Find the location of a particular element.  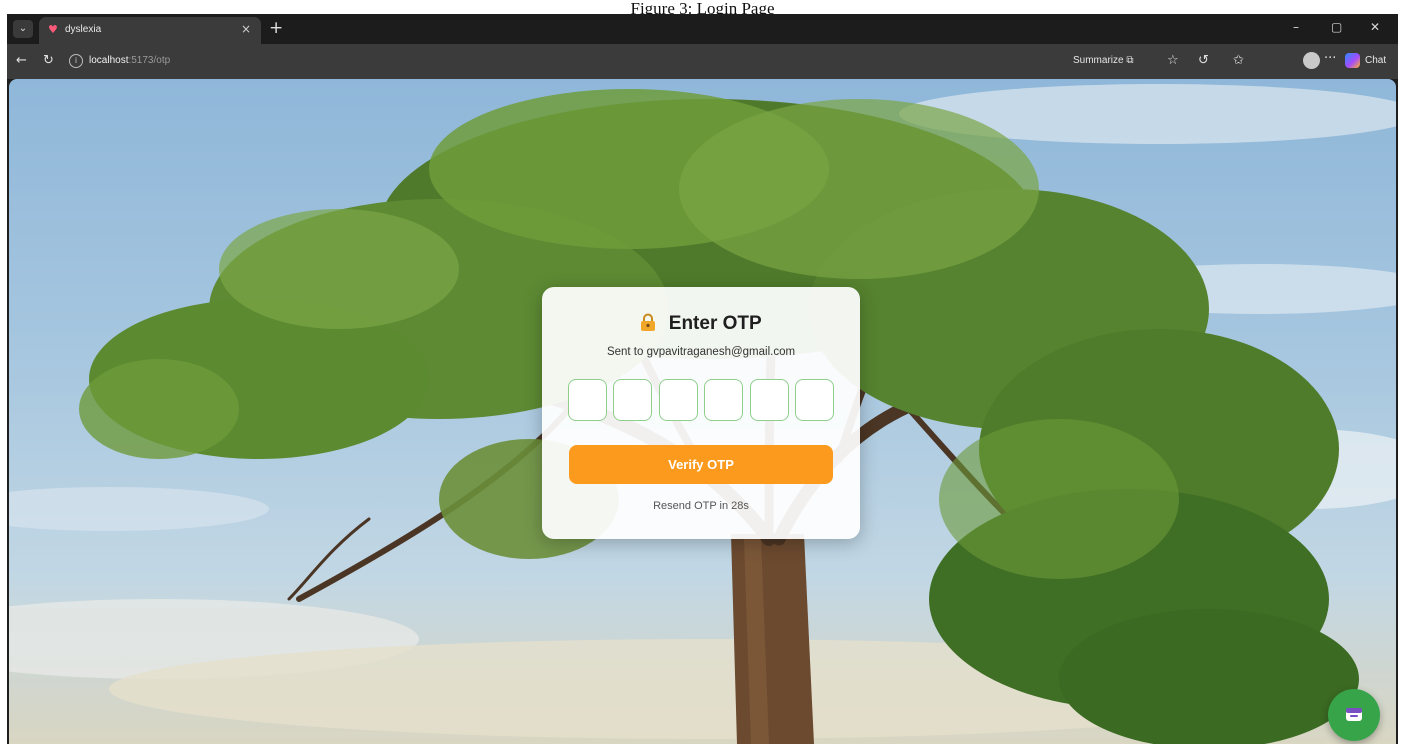

summarize-button: Summarize ⧉ is located at coordinates (1103, 60).